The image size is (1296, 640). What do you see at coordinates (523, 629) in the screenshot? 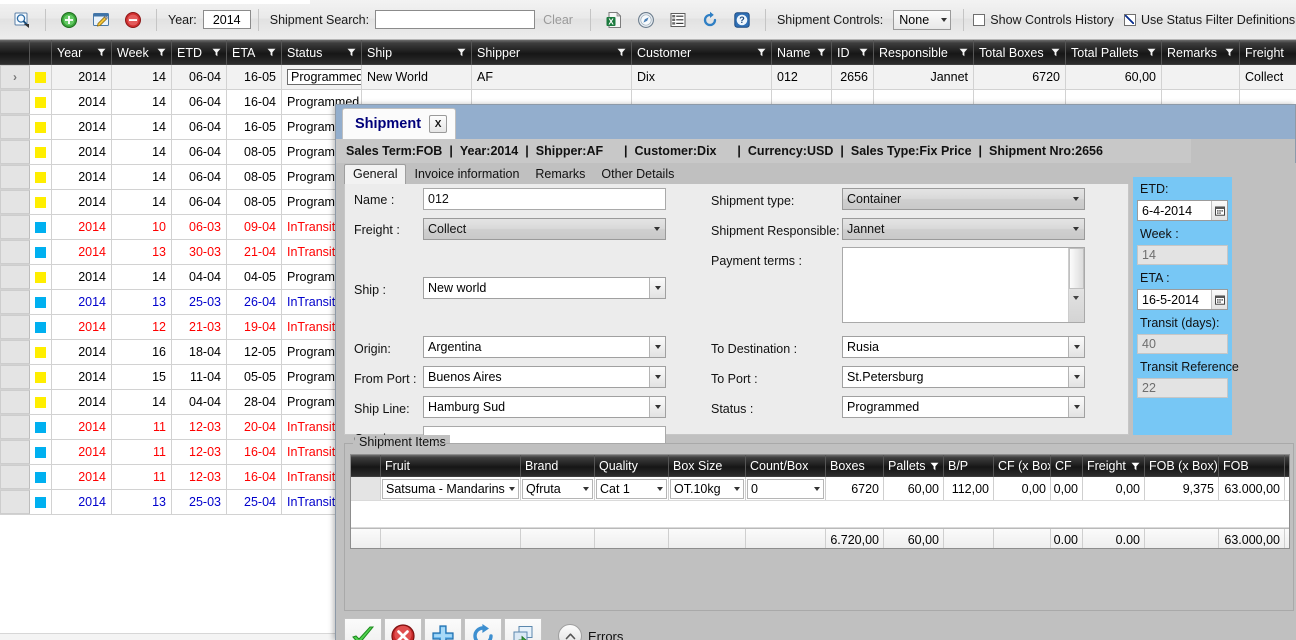
I see `duplicate-button` at bounding box center [523, 629].